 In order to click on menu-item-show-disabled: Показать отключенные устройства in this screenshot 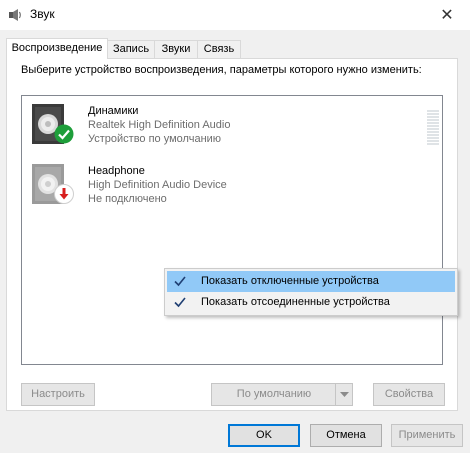, I will do `click(311, 281)`.